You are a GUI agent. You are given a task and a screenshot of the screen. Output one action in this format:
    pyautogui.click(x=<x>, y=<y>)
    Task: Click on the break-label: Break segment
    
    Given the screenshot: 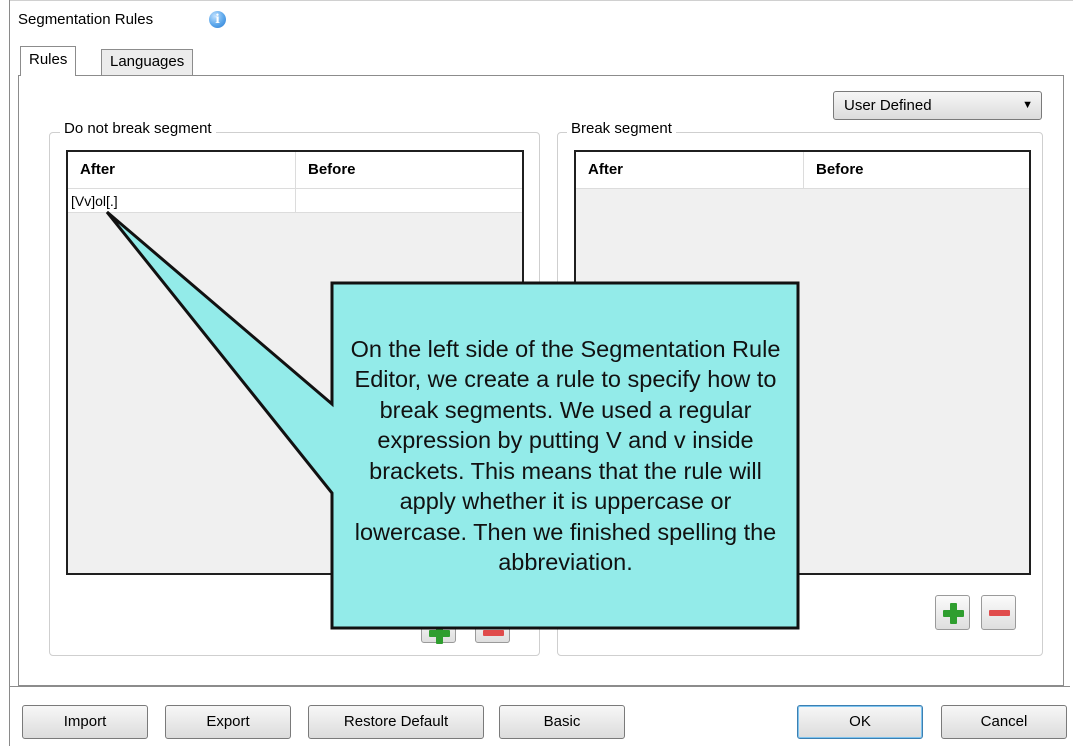 What is the action you would take?
    pyautogui.click(x=621, y=128)
    